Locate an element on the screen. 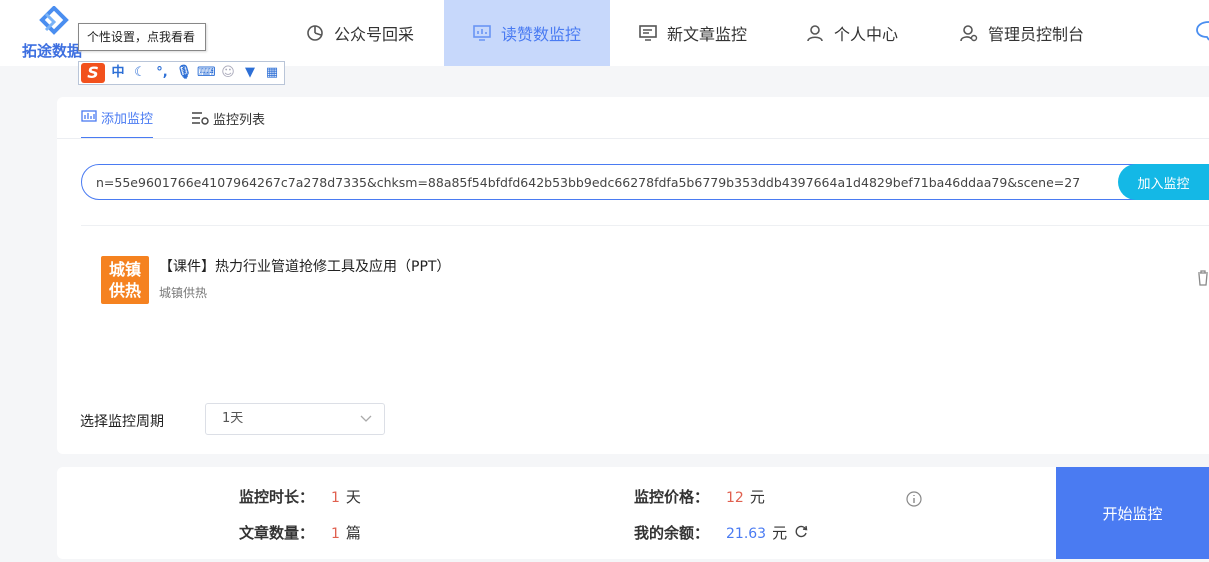  article-source: 城镇供热 is located at coordinates (183, 293).